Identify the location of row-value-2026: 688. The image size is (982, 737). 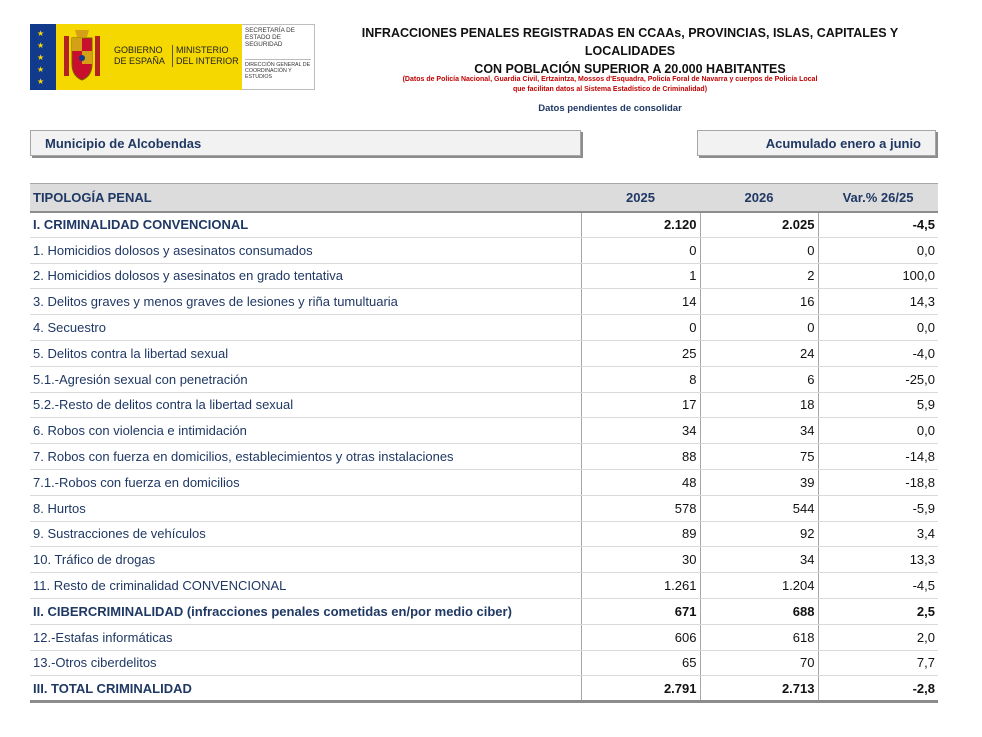
(759, 611).